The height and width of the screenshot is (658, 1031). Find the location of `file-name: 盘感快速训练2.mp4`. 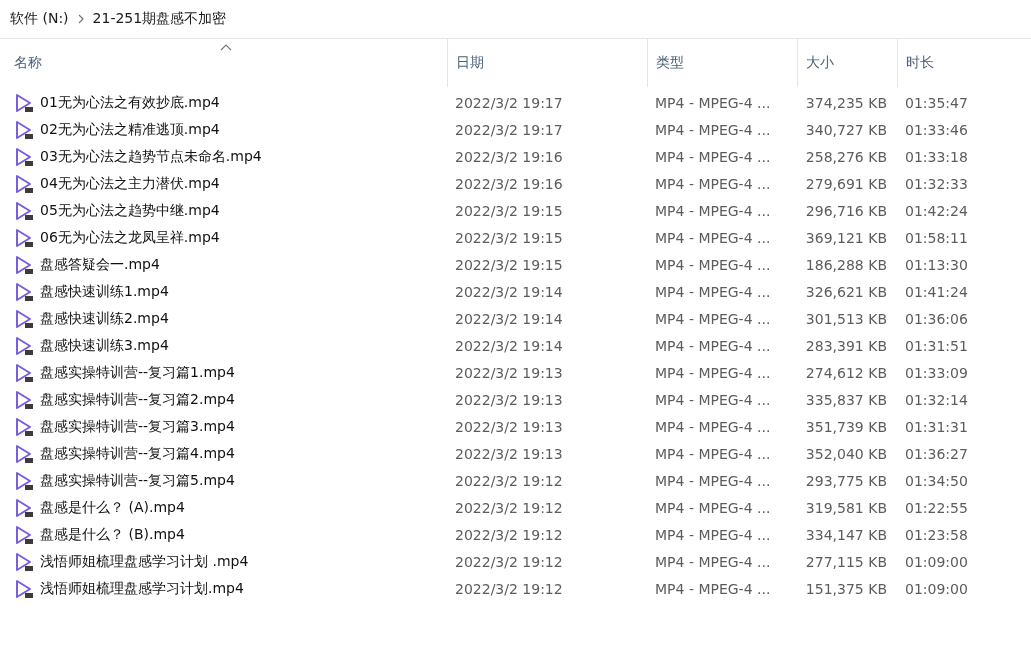

file-name: 盘感快速训练2.mp4 is located at coordinates (223, 318).